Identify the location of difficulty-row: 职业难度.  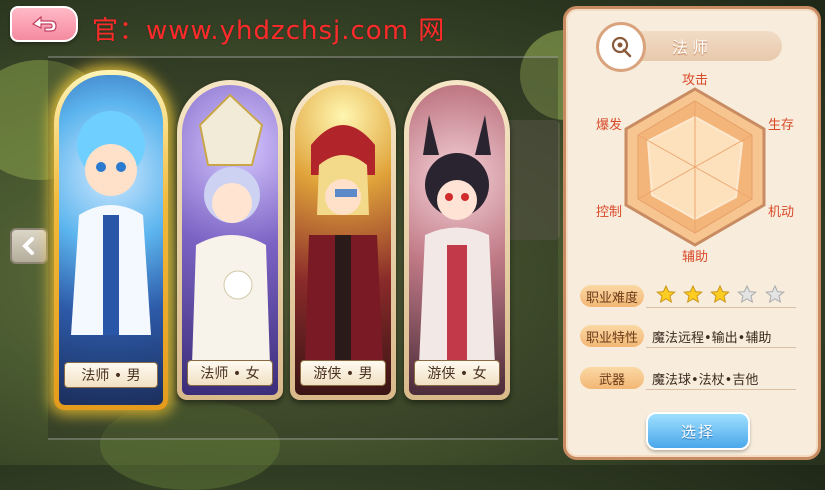
(684, 296).